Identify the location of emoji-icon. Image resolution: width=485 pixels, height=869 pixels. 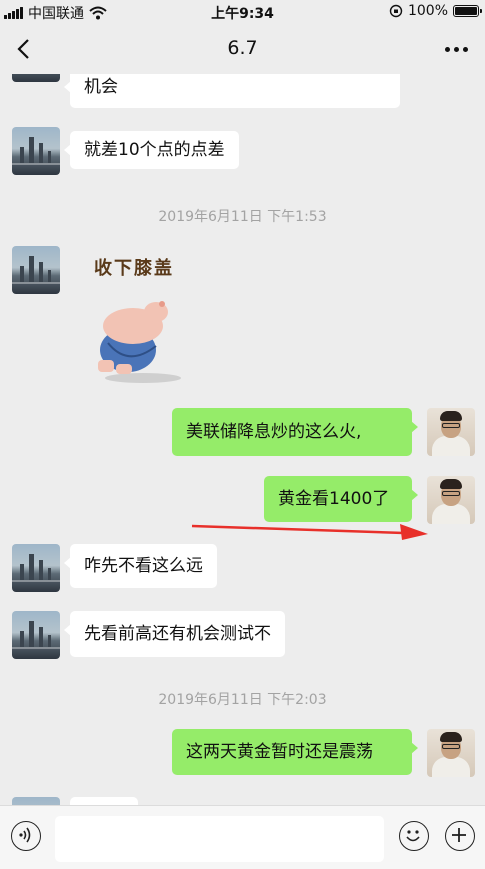
(414, 836).